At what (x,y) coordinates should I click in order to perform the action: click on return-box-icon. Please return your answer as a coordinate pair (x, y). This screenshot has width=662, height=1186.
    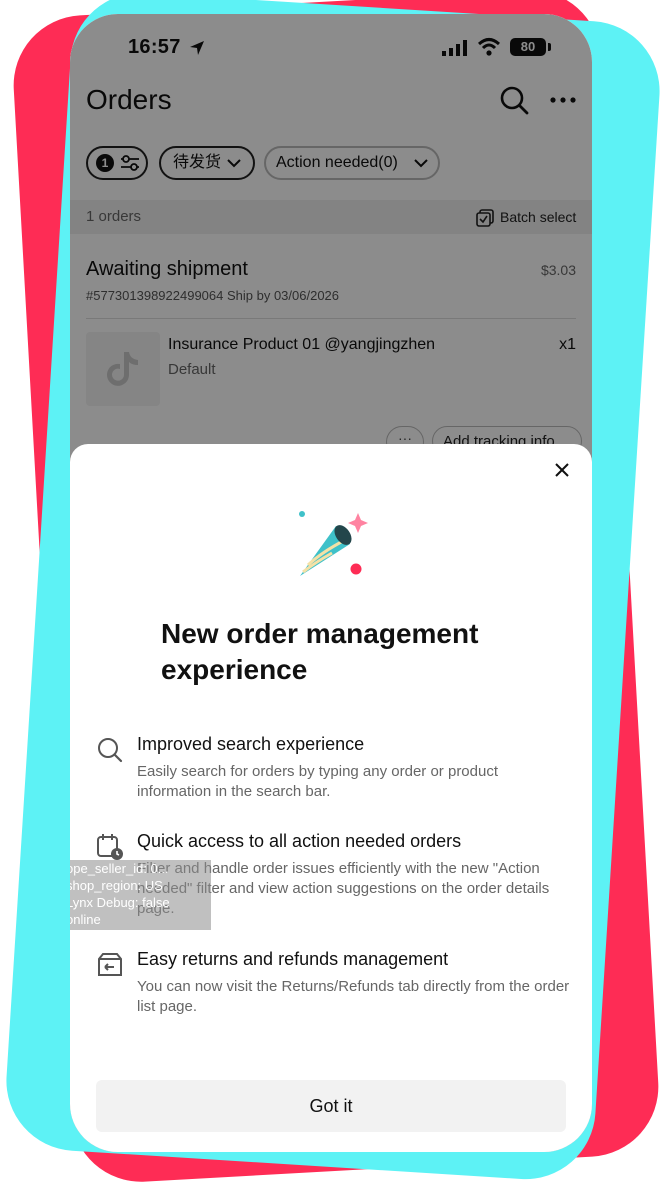
    Looking at the image, I should click on (110, 964).